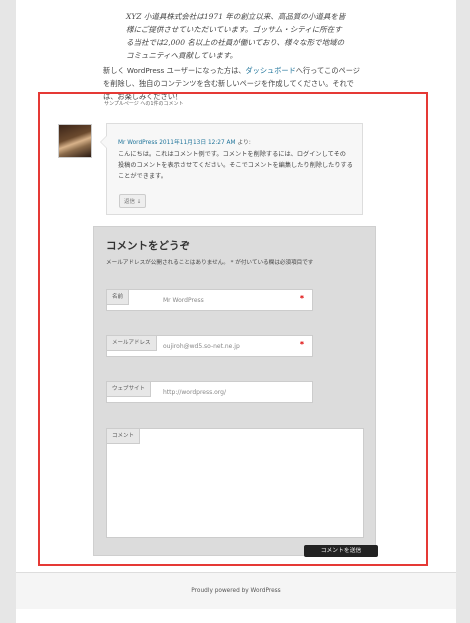  What do you see at coordinates (235, 483) in the screenshot?
I see `comment-textarea: コメント` at bounding box center [235, 483].